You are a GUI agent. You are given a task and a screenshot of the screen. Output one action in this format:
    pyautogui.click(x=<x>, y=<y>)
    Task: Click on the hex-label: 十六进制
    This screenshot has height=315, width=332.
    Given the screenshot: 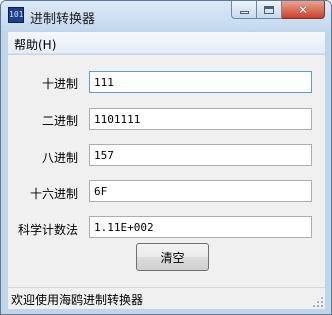 What is the action you would take?
    pyautogui.click(x=53, y=194)
    